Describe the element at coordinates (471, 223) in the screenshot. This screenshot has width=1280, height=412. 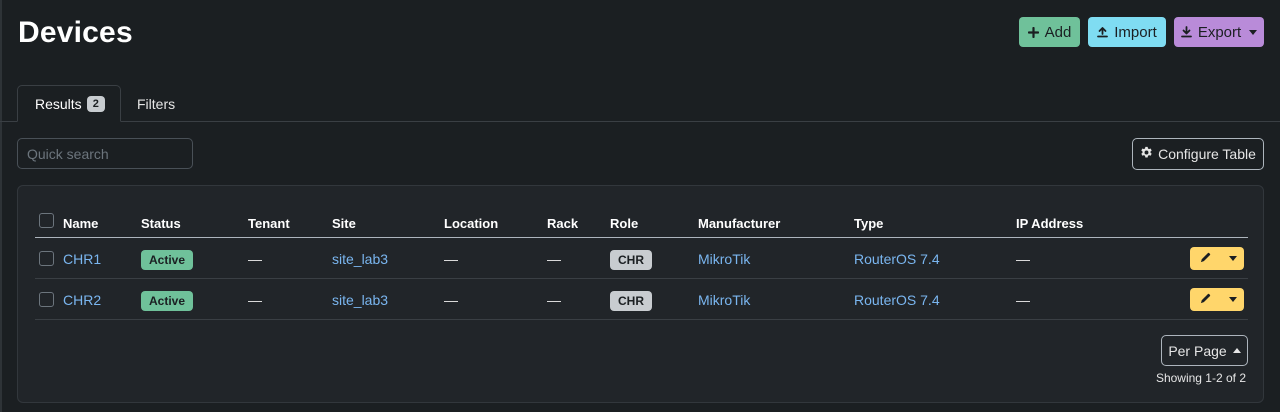
I see `column-header-location: Location` at that location.